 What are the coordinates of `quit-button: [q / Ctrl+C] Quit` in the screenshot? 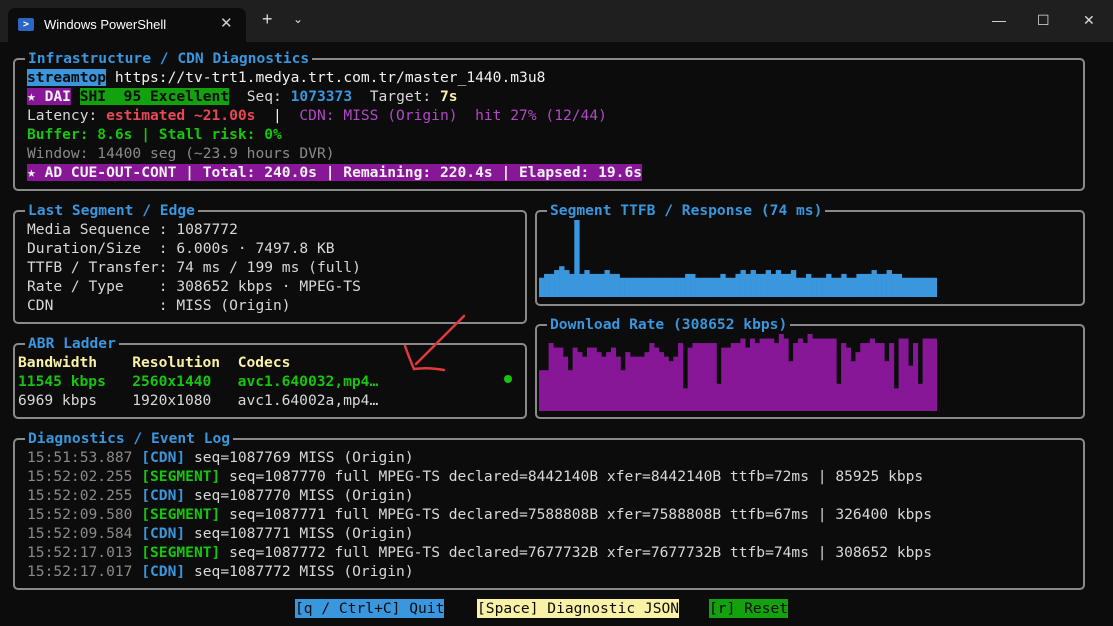 It's located at (370, 608).